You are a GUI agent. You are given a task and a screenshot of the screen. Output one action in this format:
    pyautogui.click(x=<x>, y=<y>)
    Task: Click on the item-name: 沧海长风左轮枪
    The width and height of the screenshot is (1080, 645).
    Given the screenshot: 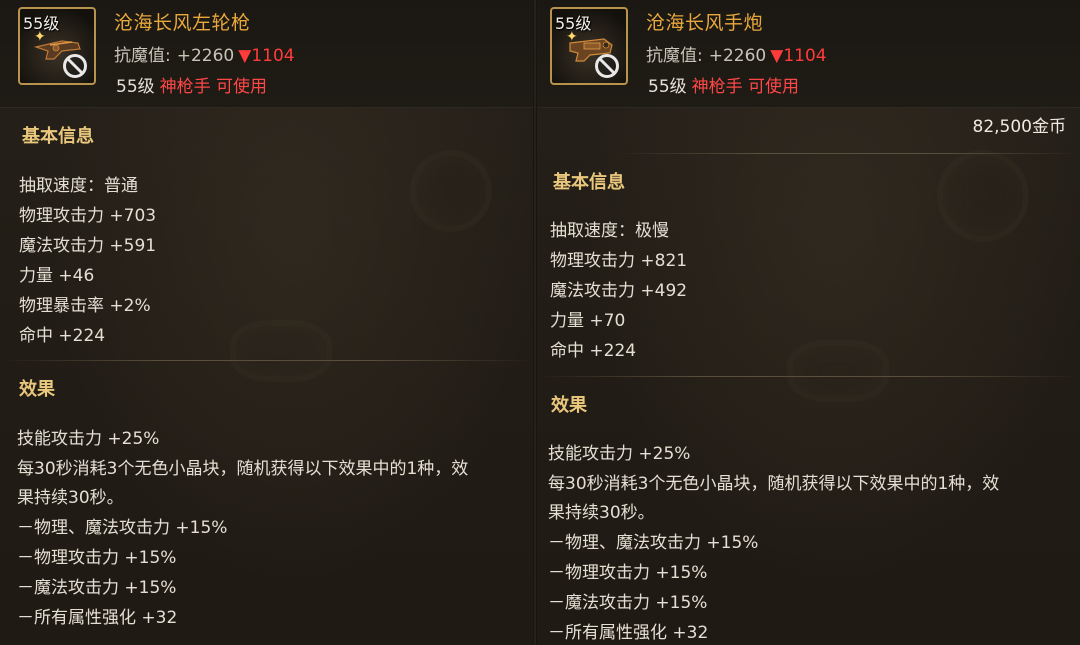 What is the action you would take?
    pyautogui.click(x=182, y=23)
    